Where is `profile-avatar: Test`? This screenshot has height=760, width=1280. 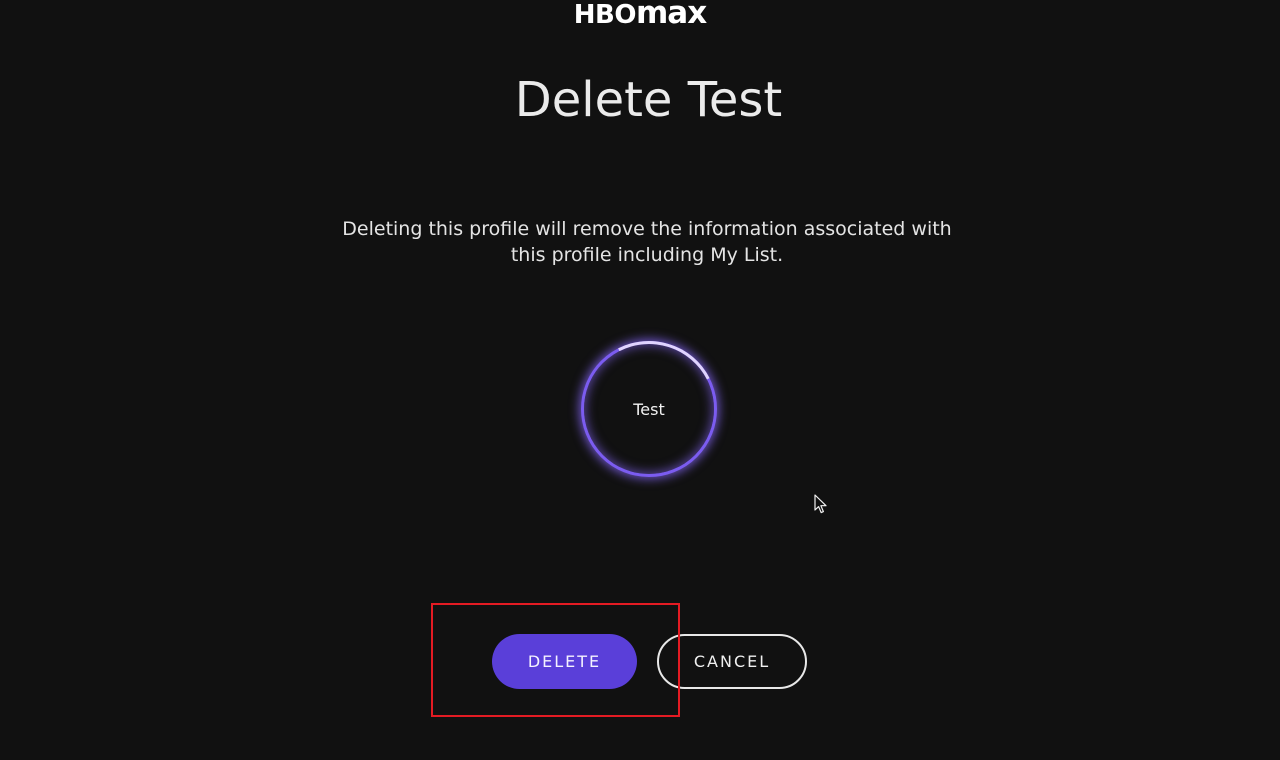 profile-avatar: Test is located at coordinates (649, 409).